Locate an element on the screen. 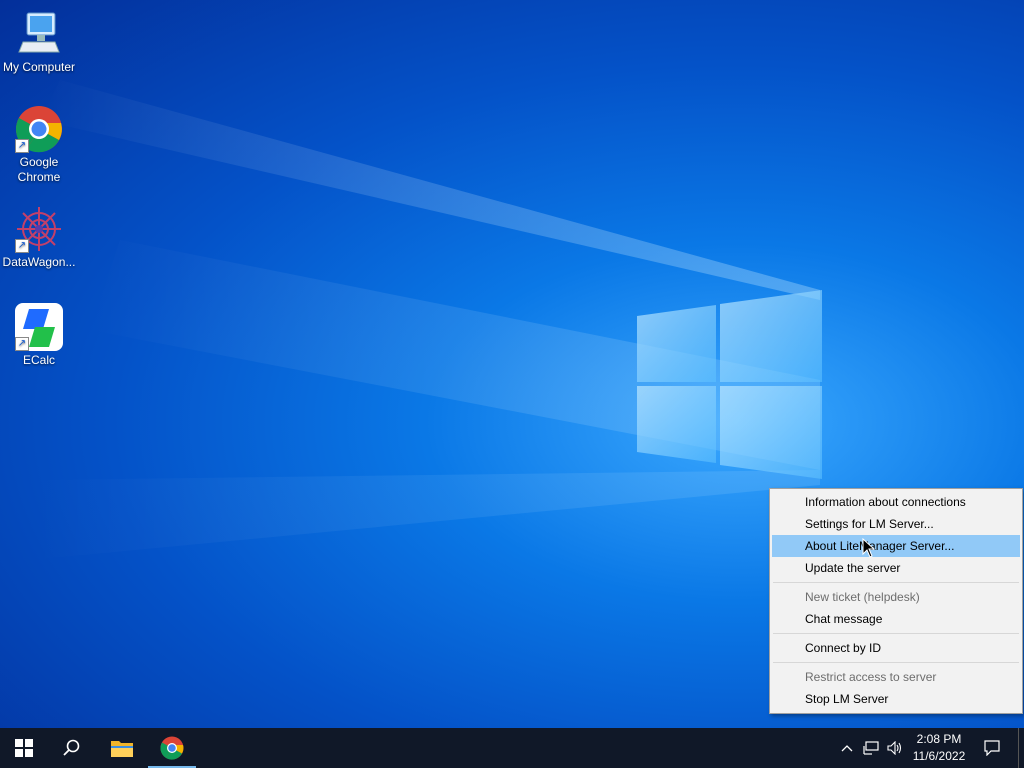 This screenshot has height=768, width=1024. file-explorer-icon is located at coordinates (122, 749).